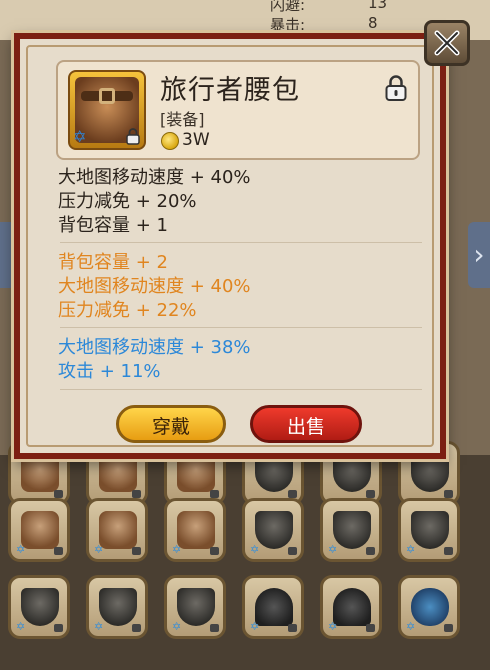  Describe the element at coordinates (107, 96) in the screenshot. I see `bag-buckle` at that location.